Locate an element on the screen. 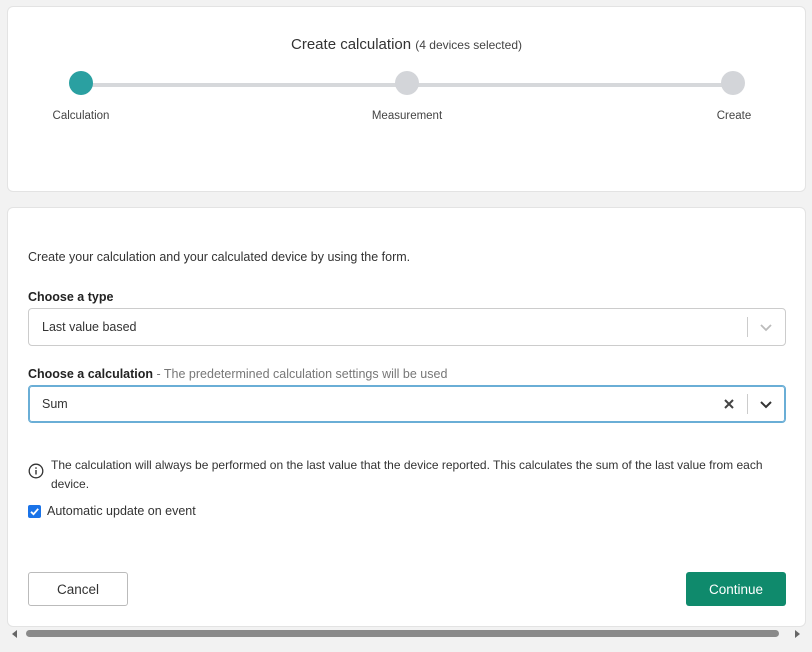  step-label-calculation: Calculation is located at coordinates (81, 116).